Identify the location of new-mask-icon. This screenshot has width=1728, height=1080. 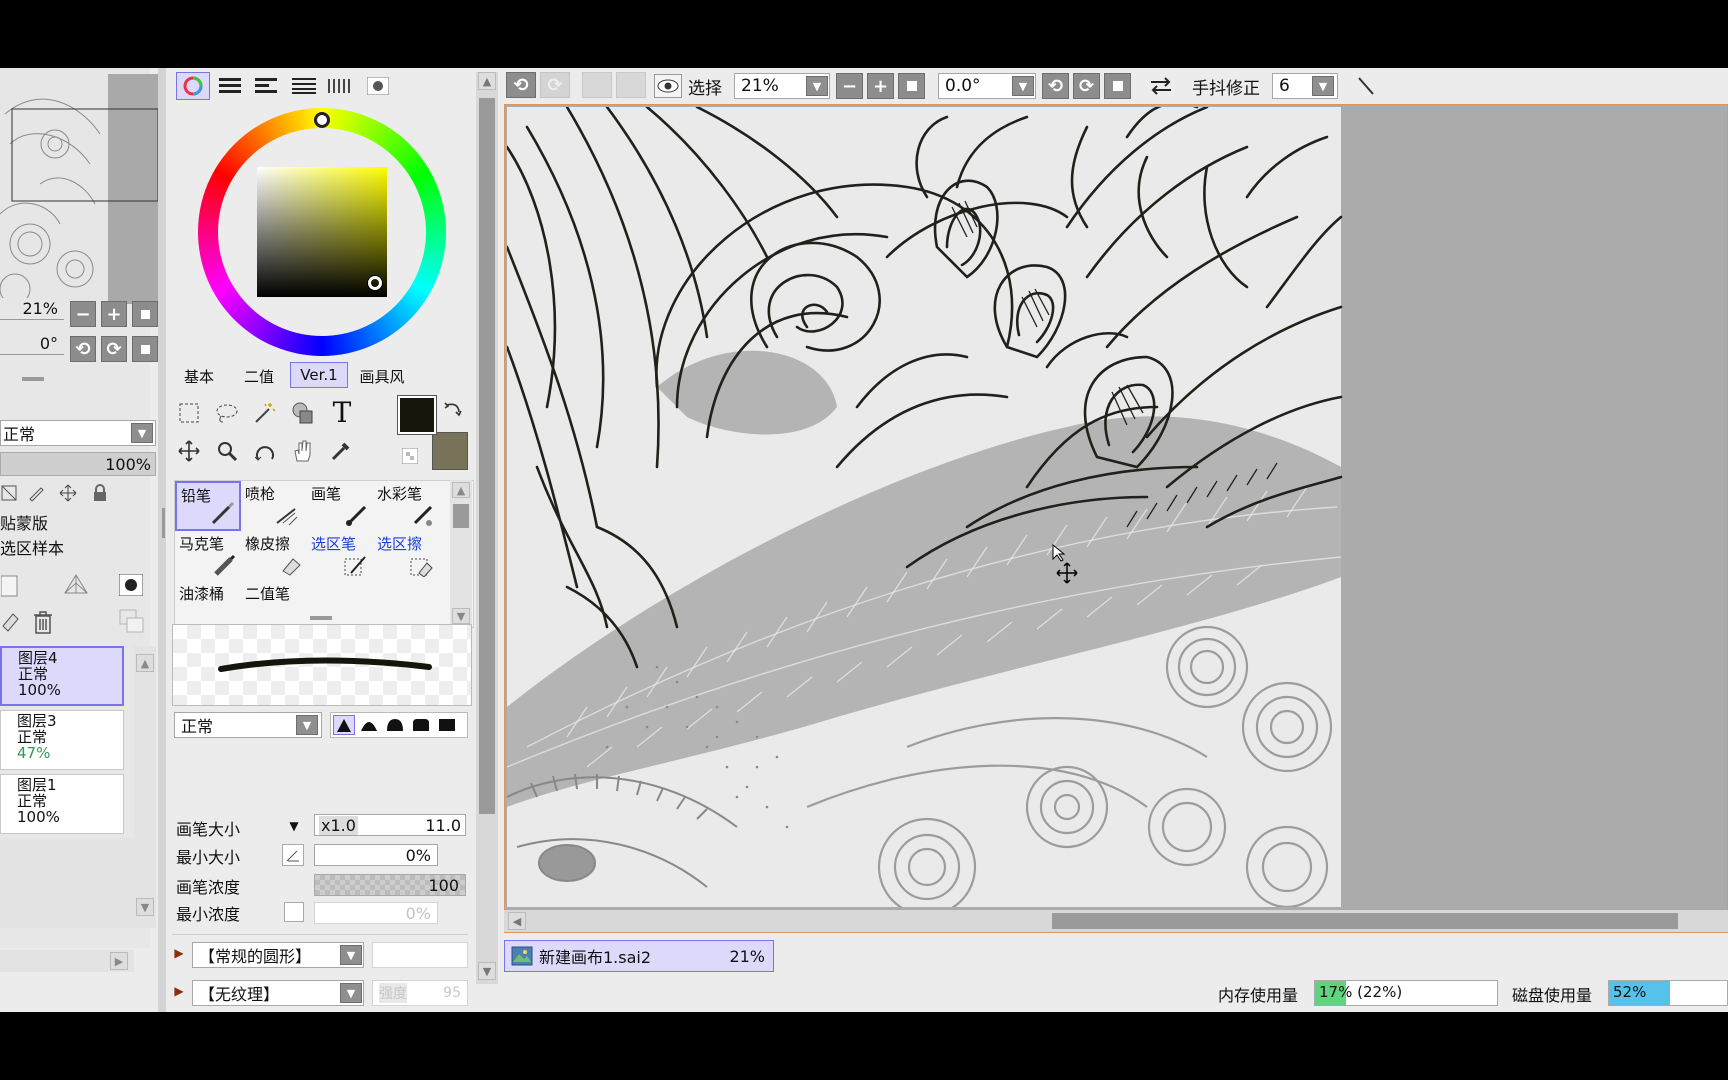
(131, 585).